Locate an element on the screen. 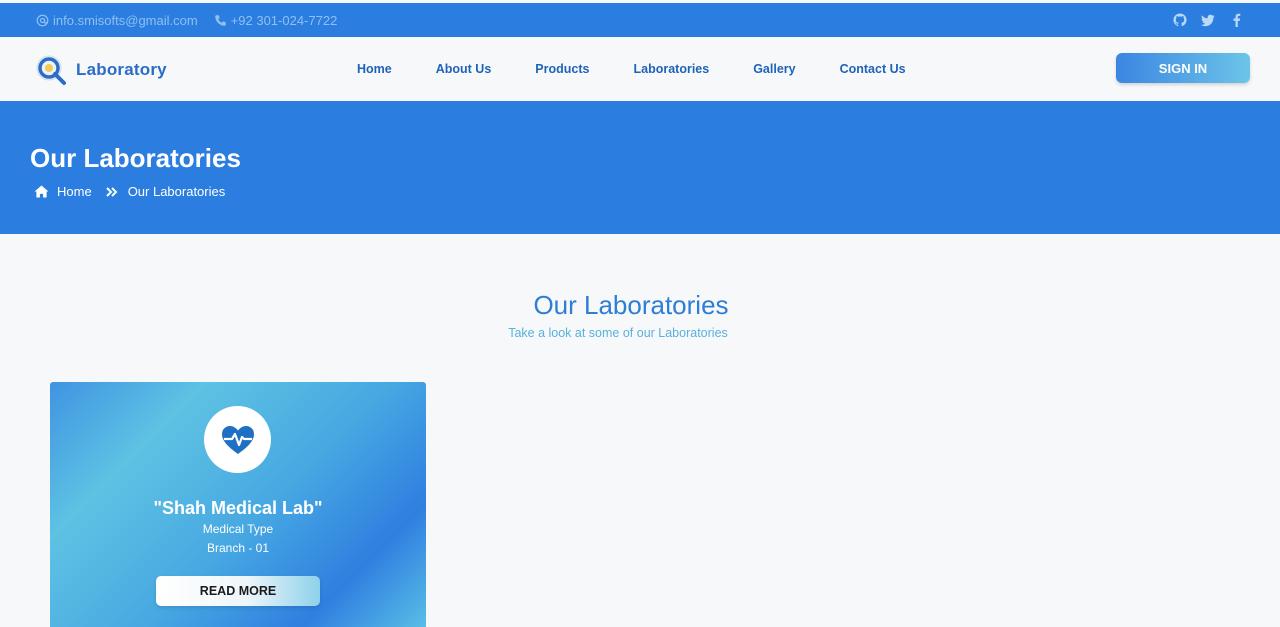 This screenshot has height=627, width=1280. magnifier-logo-icon is located at coordinates (51, 70).